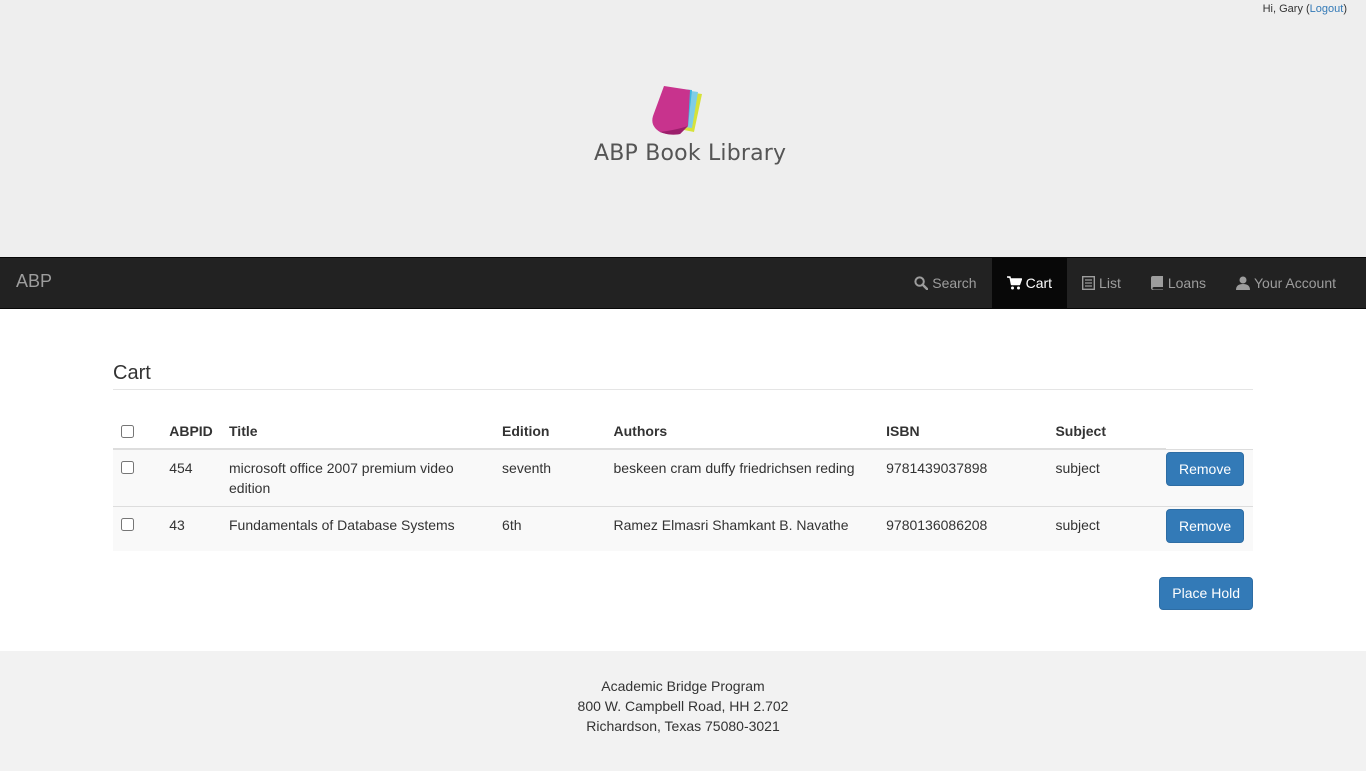  I want to click on footer-org-name: Academic Bridge Program, so click(683, 686).